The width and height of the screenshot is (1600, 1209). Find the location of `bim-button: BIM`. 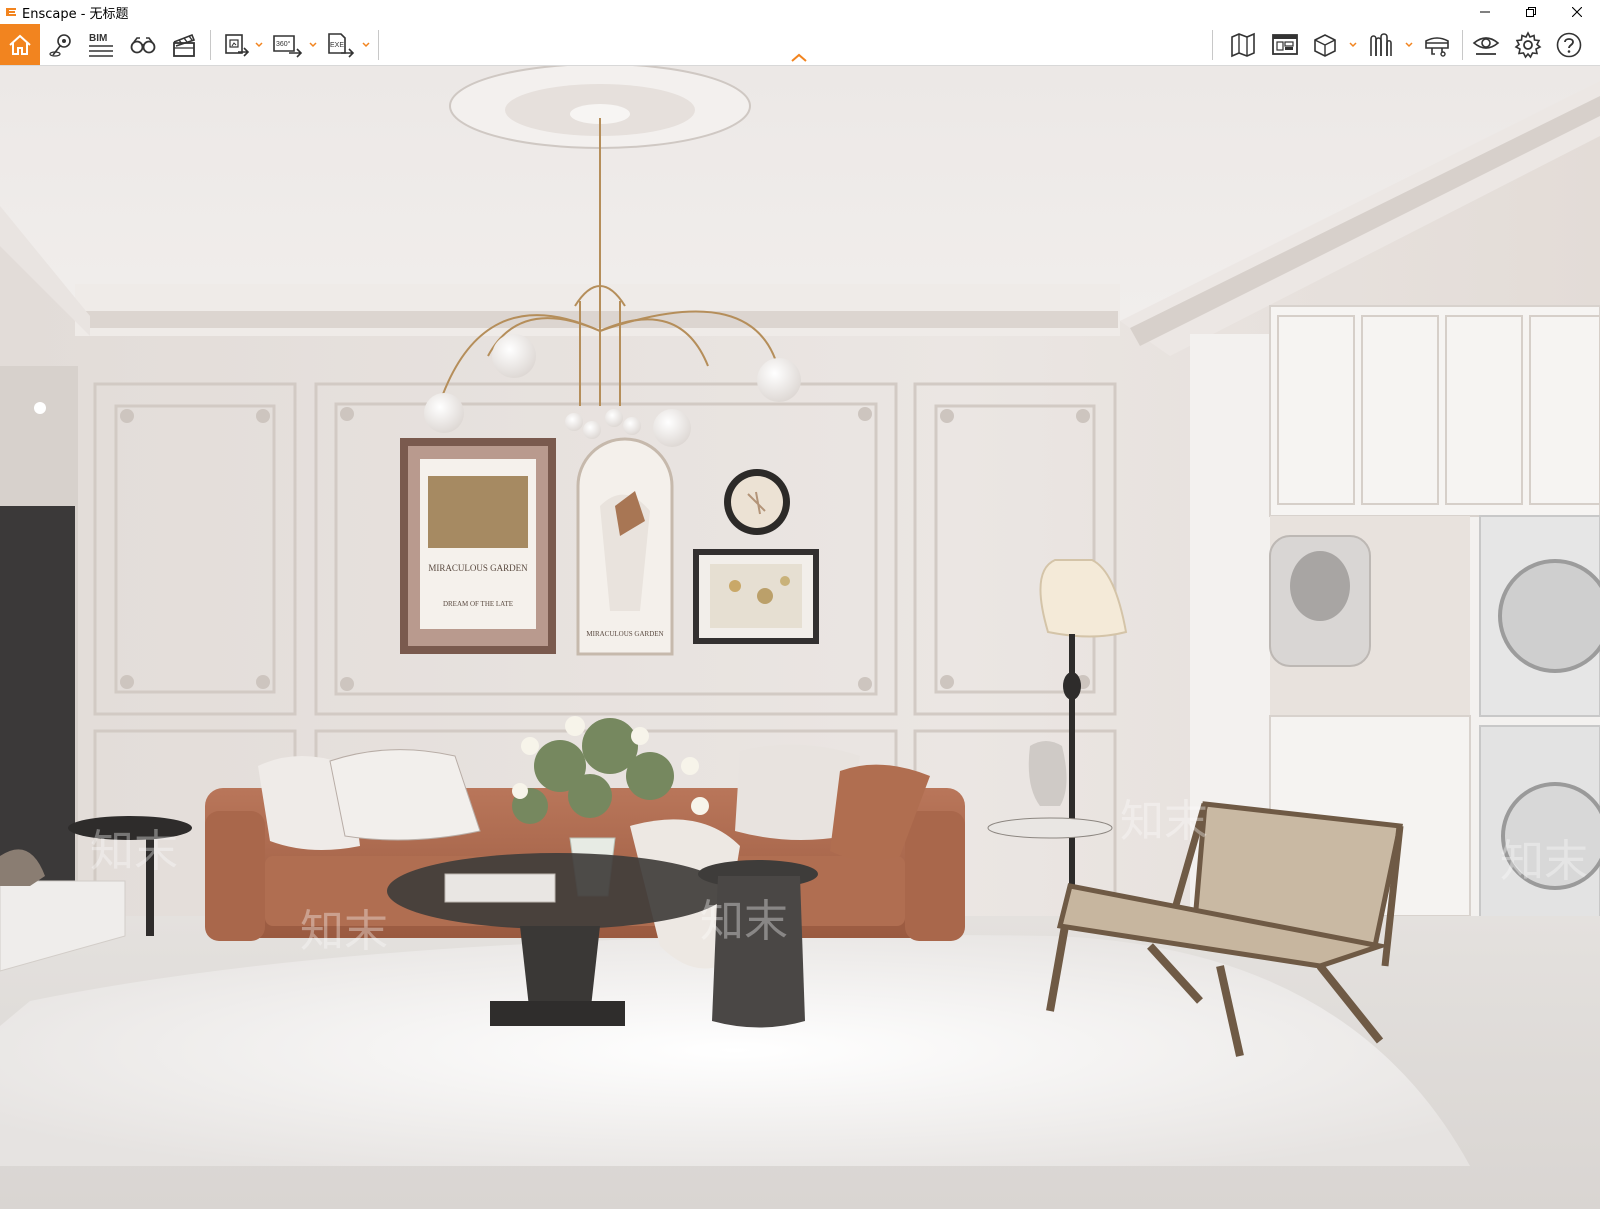

bim-button: BIM is located at coordinates (101, 44).